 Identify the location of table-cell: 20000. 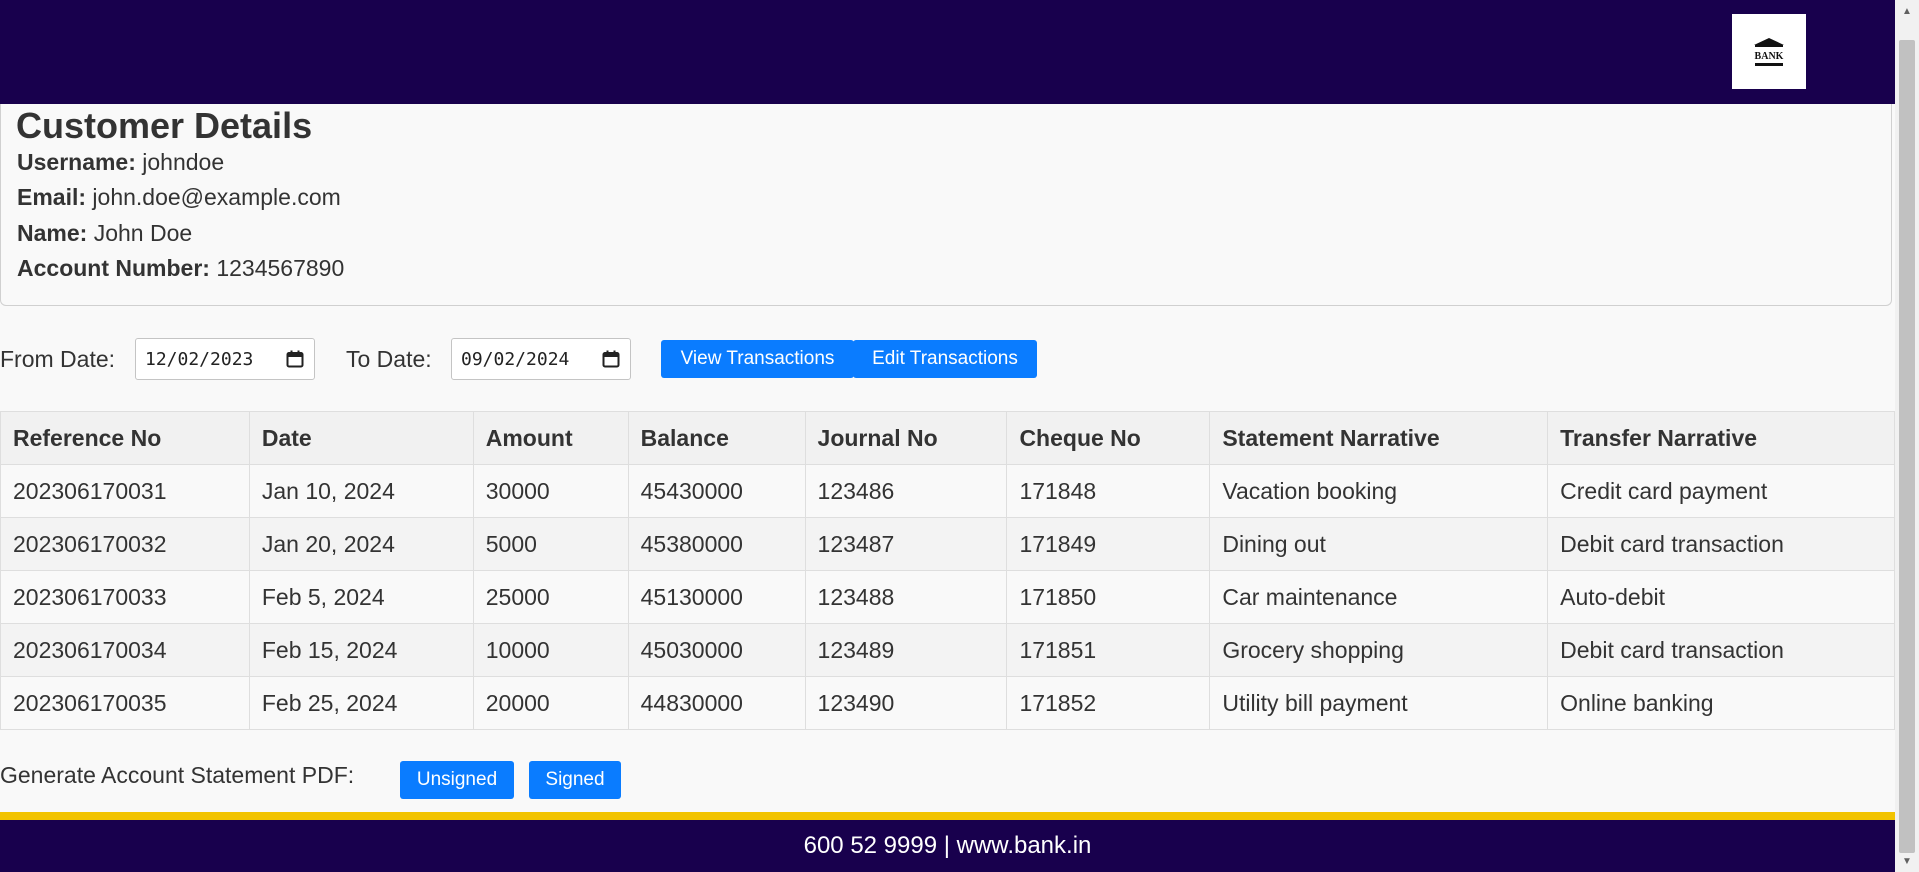
(550, 703).